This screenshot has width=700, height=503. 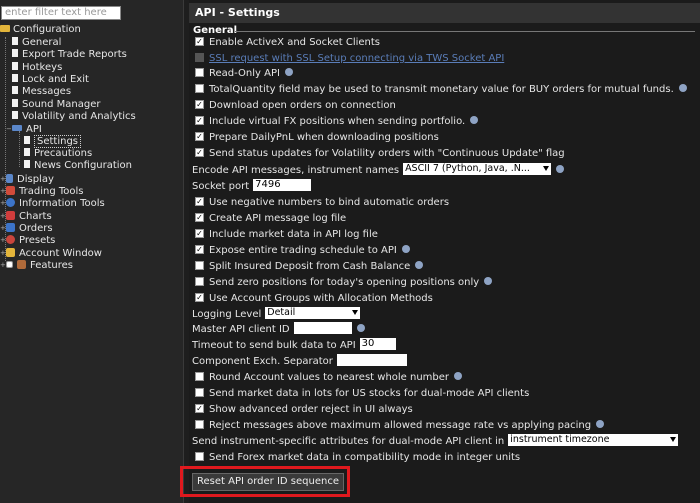 I want to click on tree-item-sound-manager: Sound Manager, so click(x=56, y=105).